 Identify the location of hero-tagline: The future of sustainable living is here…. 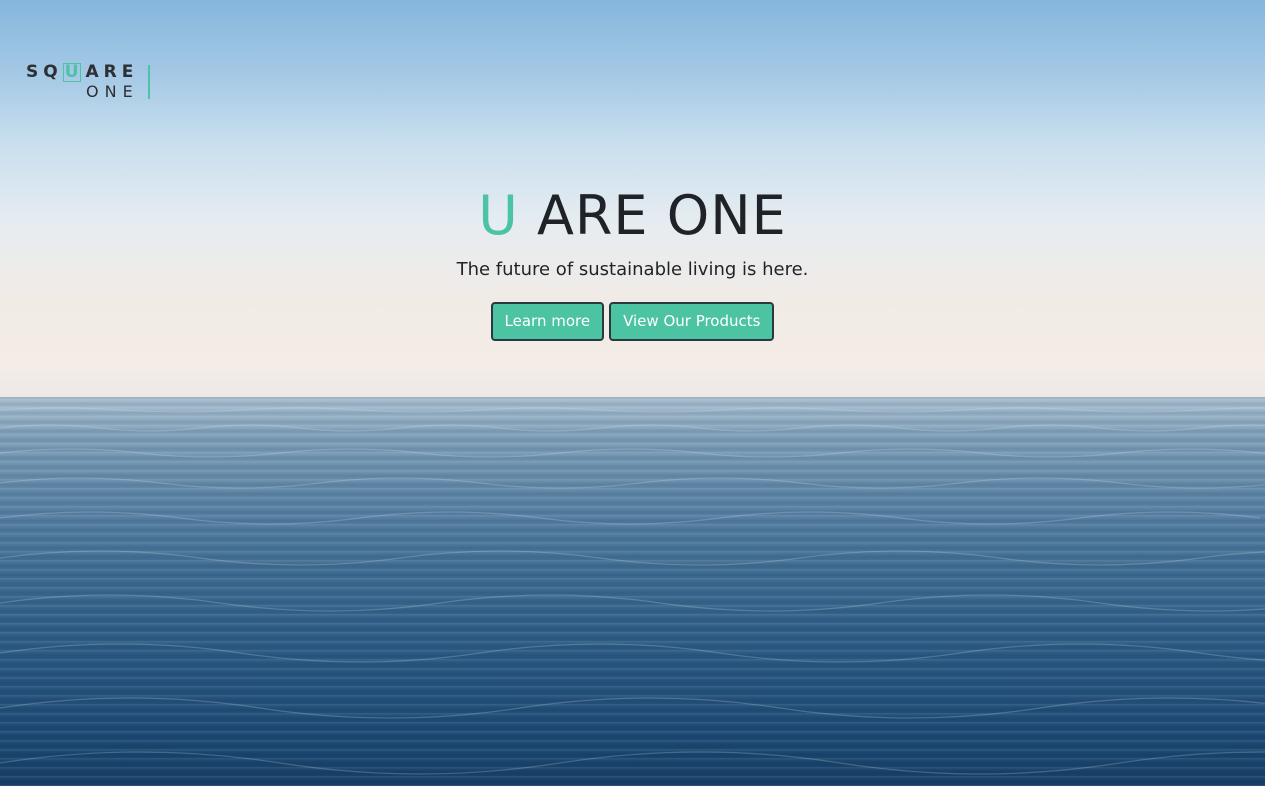
(632, 269).